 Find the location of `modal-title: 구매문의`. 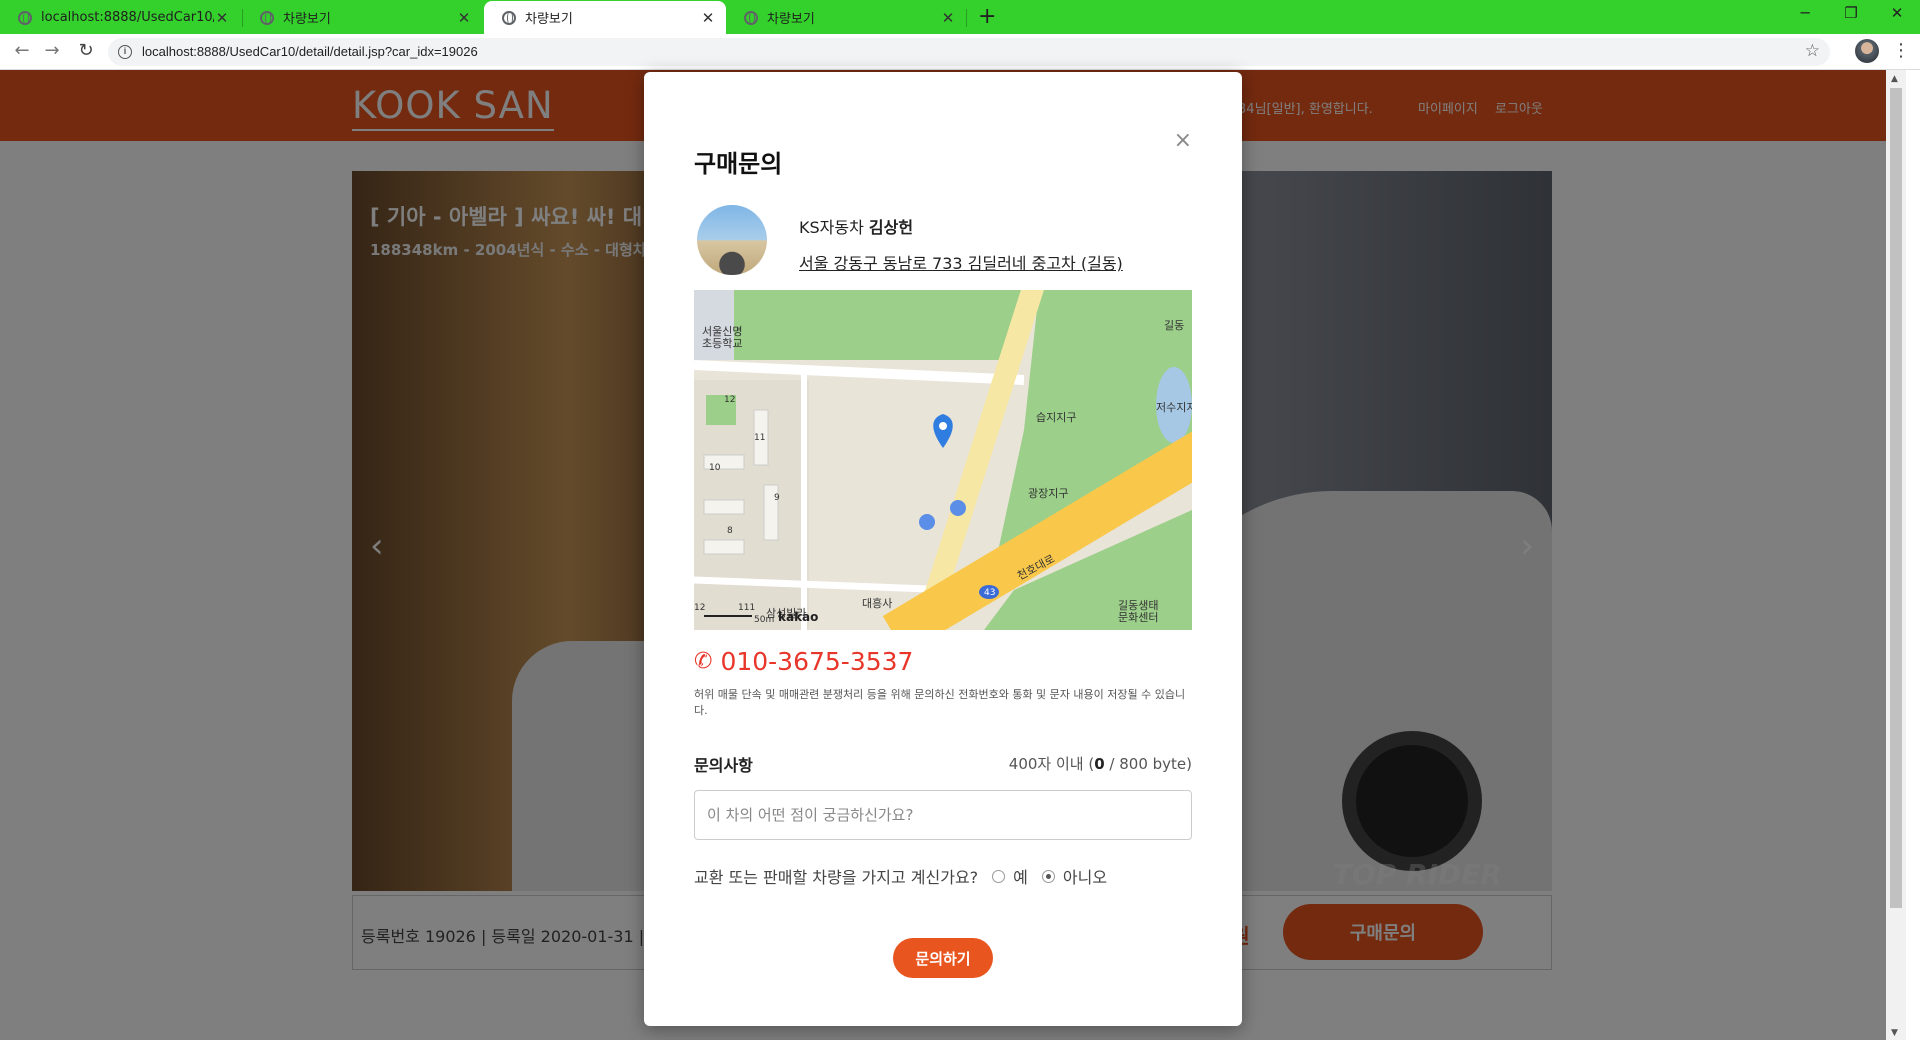

modal-title: 구매문의 is located at coordinates (738, 164).